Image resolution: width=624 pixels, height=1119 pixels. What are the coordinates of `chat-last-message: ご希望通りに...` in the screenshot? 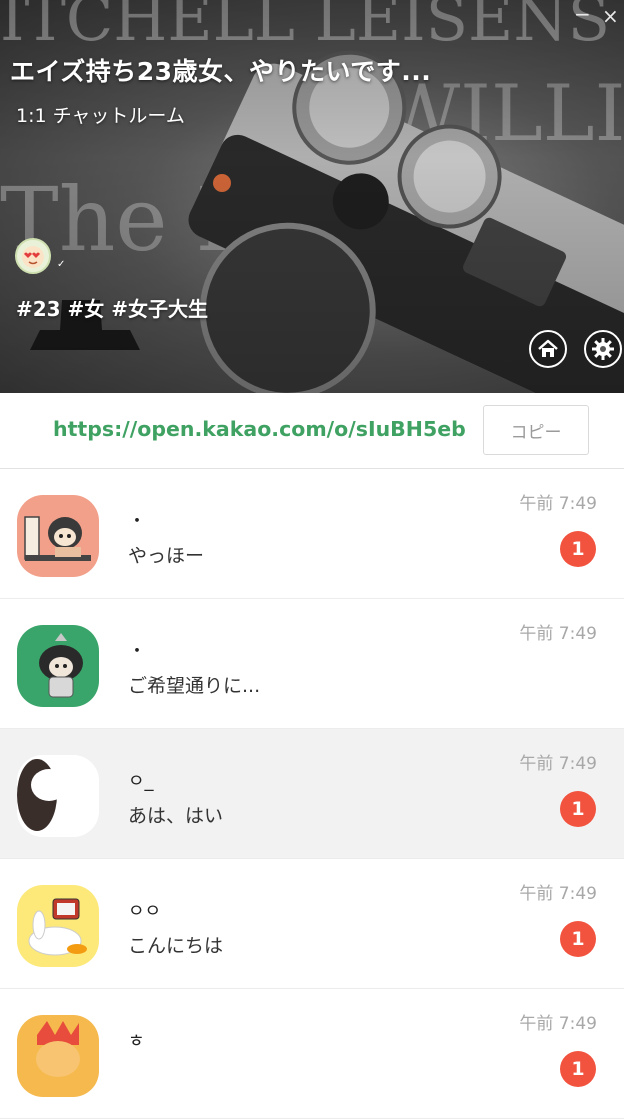 It's located at (194, 686).